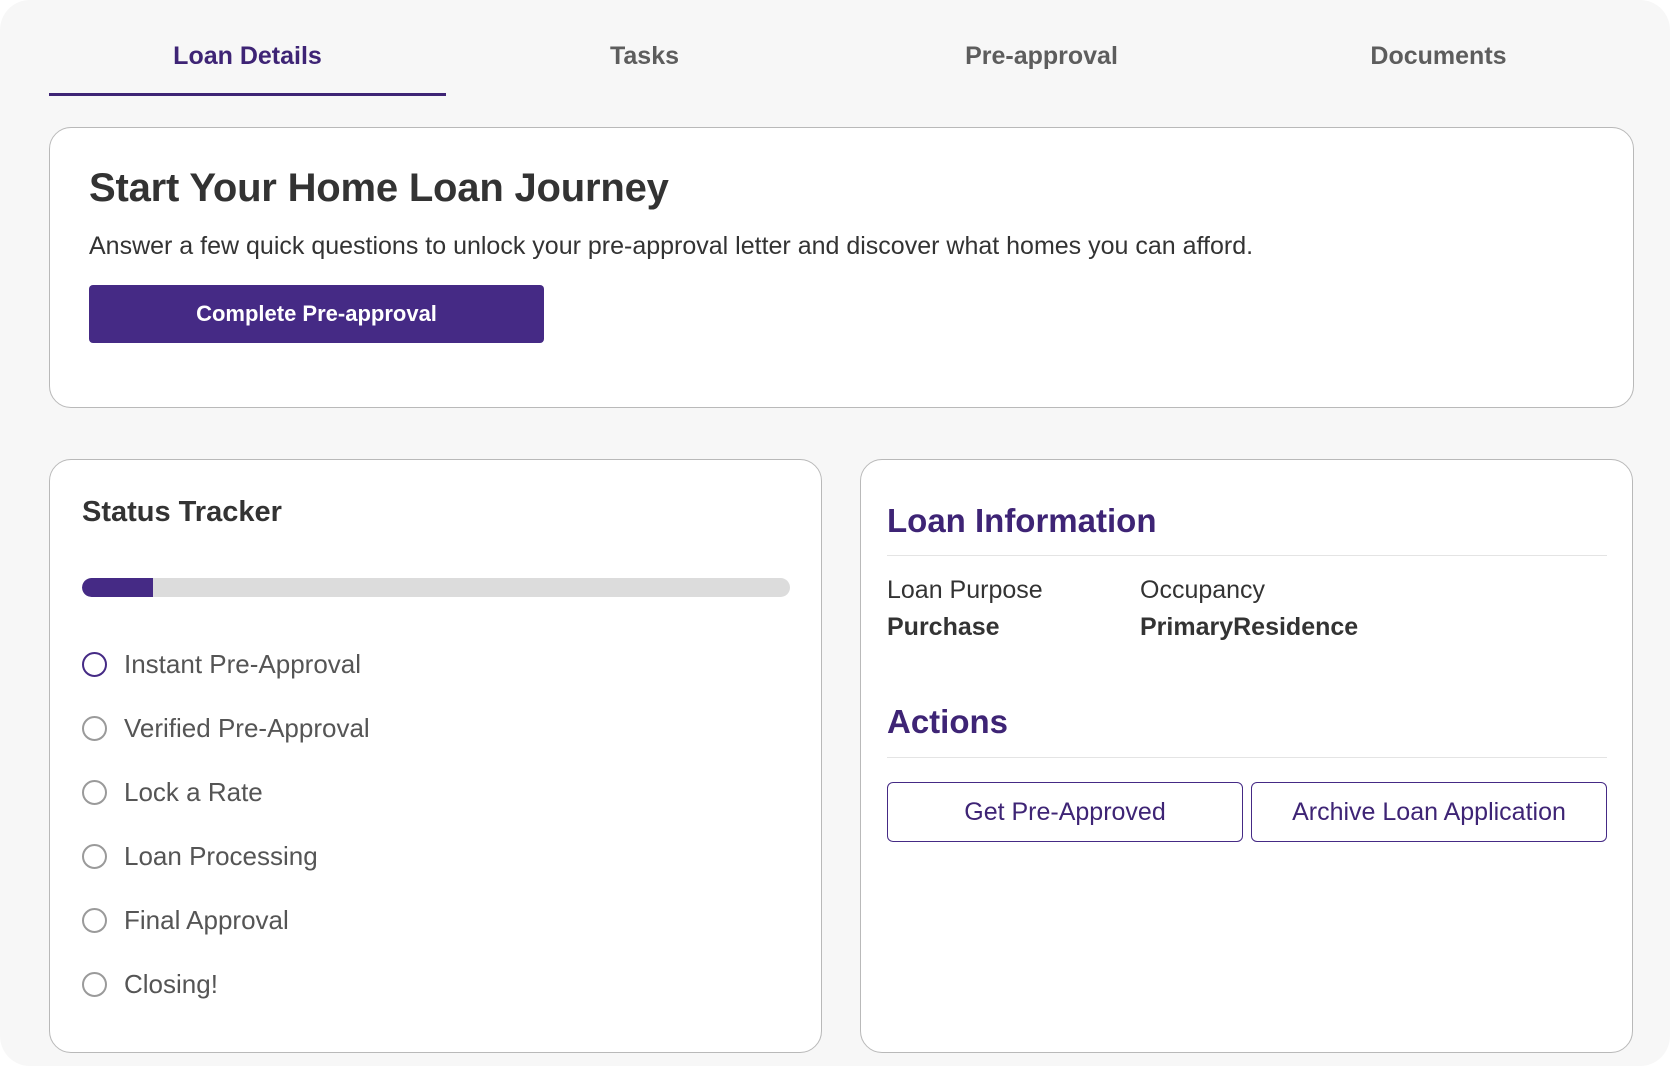  I want to click on status-step-label: Verified Pre-Approval, so click(247, 727).